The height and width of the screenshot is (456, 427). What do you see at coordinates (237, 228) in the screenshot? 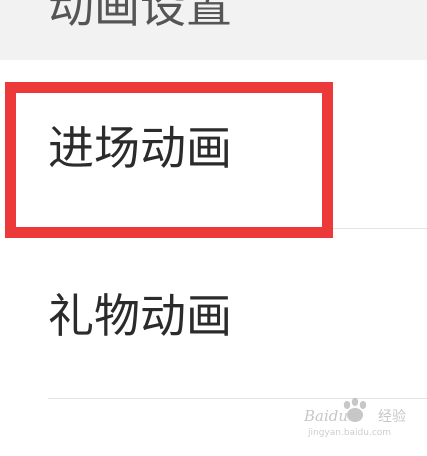
I see `divider` at bounding box center [237, 228].